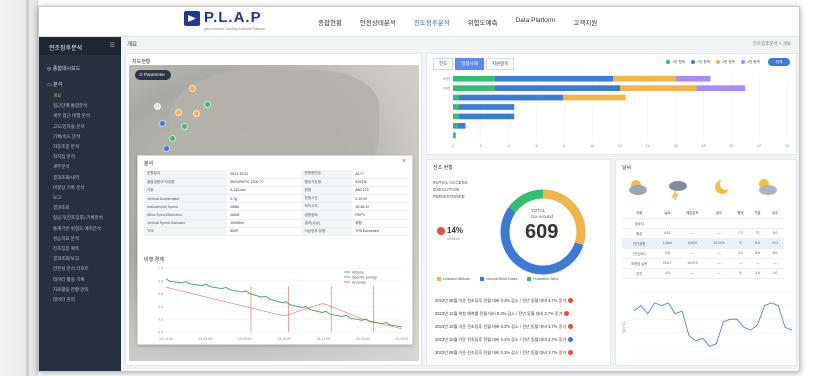  Describe the element at coordinates (160, 320) in the screenshot. I see `y-tick-label: 0.2` at that location.